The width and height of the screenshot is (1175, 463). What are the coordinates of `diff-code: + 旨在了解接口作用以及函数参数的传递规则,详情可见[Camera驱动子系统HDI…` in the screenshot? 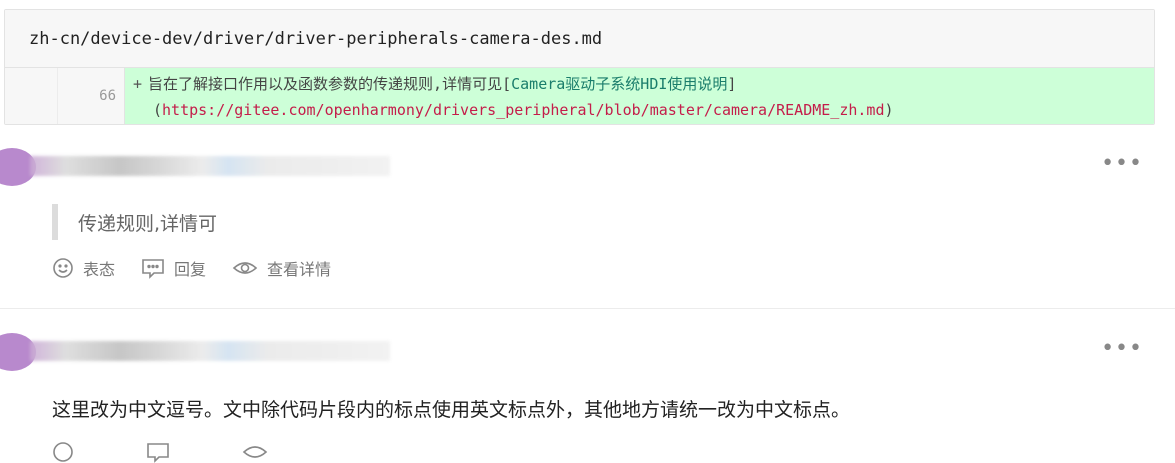 It's located at (639, 96).